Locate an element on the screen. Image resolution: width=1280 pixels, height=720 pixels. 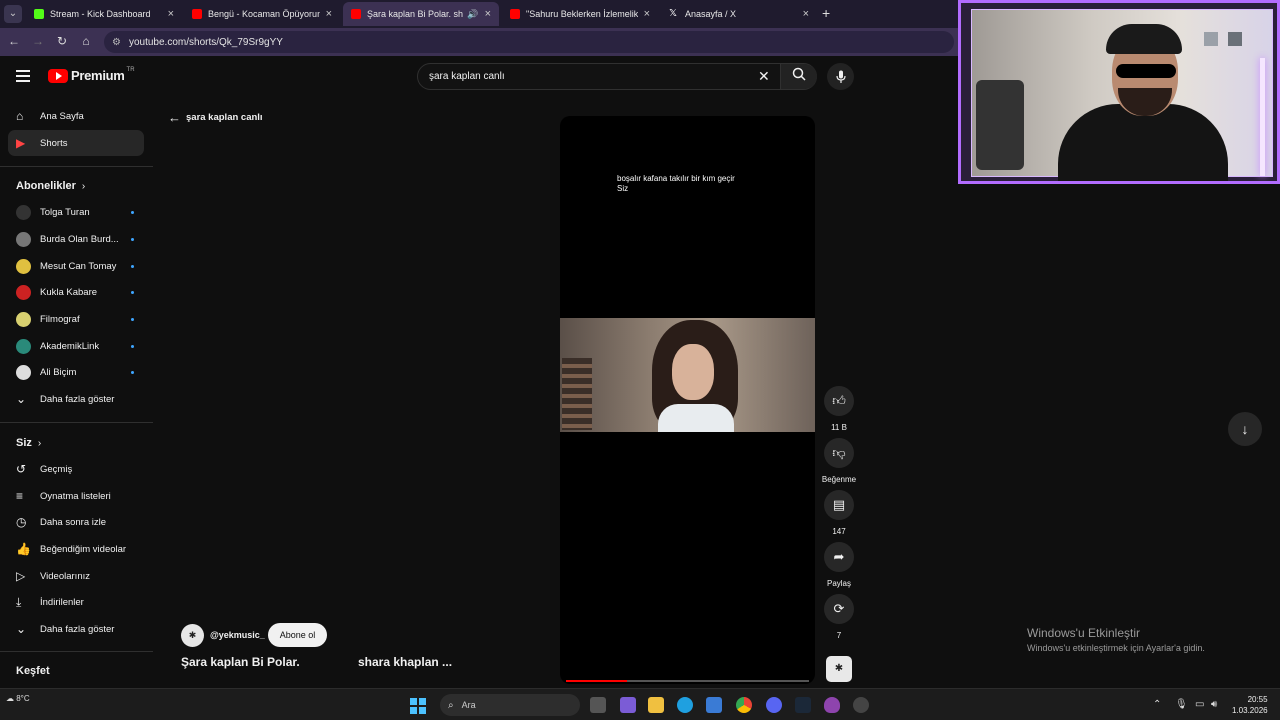
sound-thumbnail: ✱ is located at coordinates (839, 669).